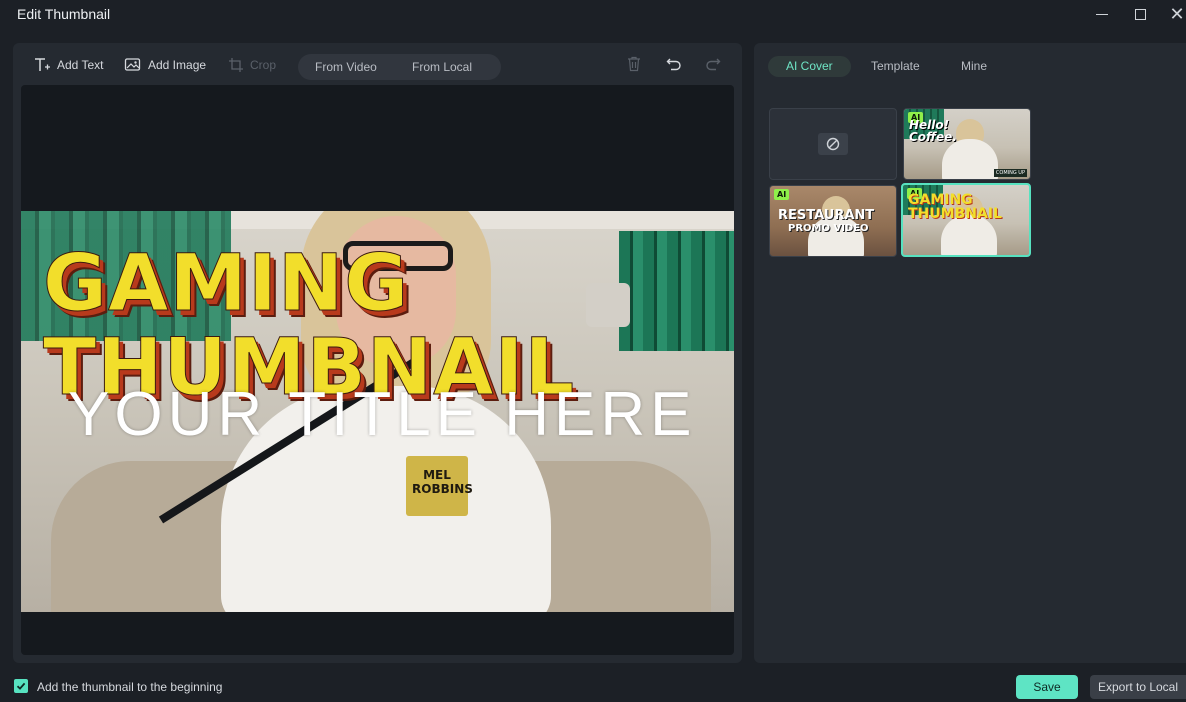 The width and height of the screenshot is (1186, 702). Describe the element at coordinates (382, 414) in the screenshot. I see `title-text-placeholder: YOUR TITLE HERE` at that location.